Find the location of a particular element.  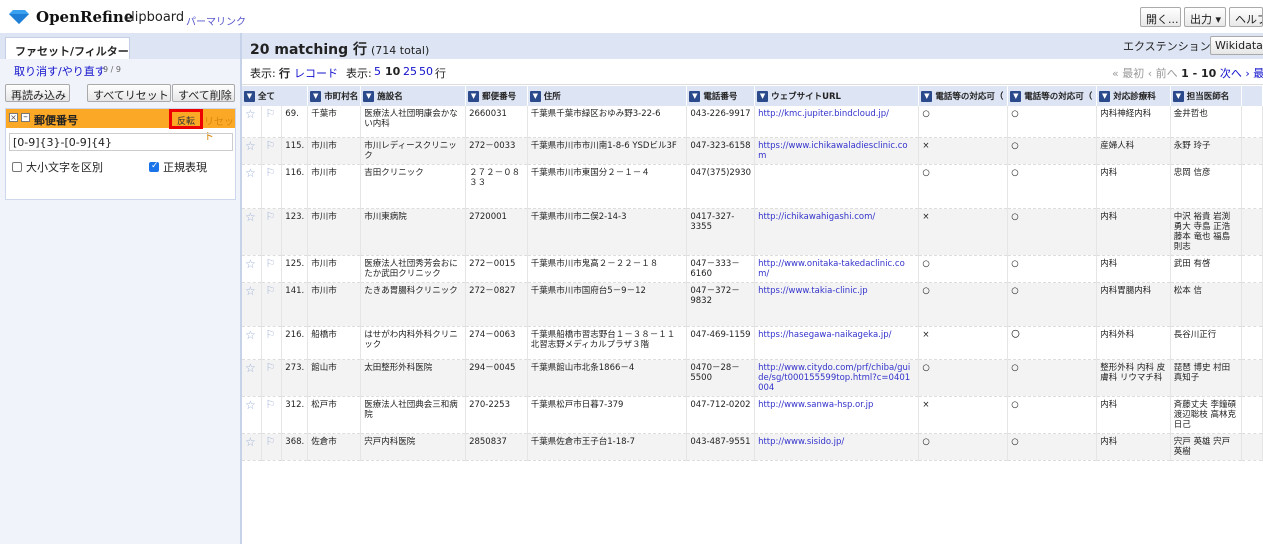

facility-name-cell: 吉田クリニック is located at coordinates (413, 186).